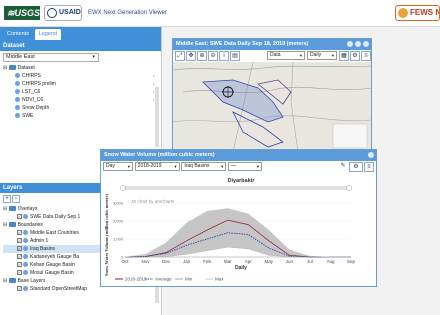 This screenshot has width=440, height=315. Describe the element at coordinates (286, 55) in the screenshot. I see `data-select: Data ▾` at that location.